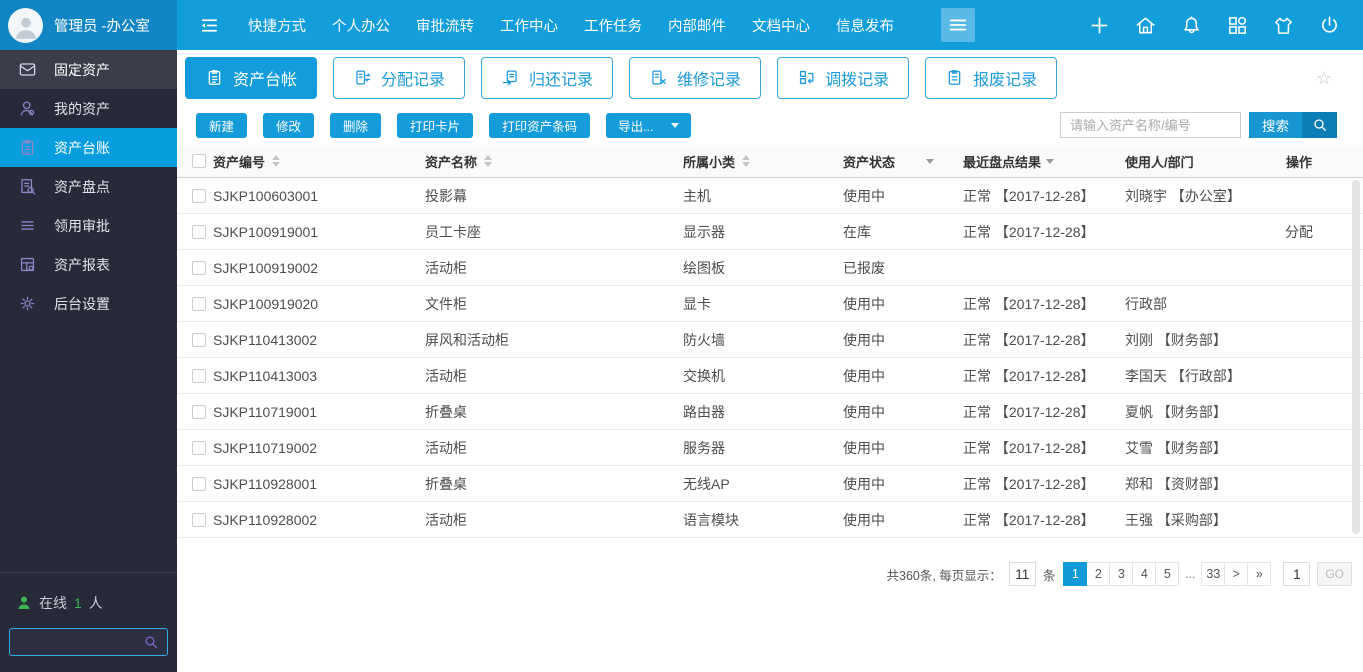 The image size is (1363, 672). What do you see at coordinates (25, 28) in the screenshot?
I see `person-icon` at bounding box center [25, 28].